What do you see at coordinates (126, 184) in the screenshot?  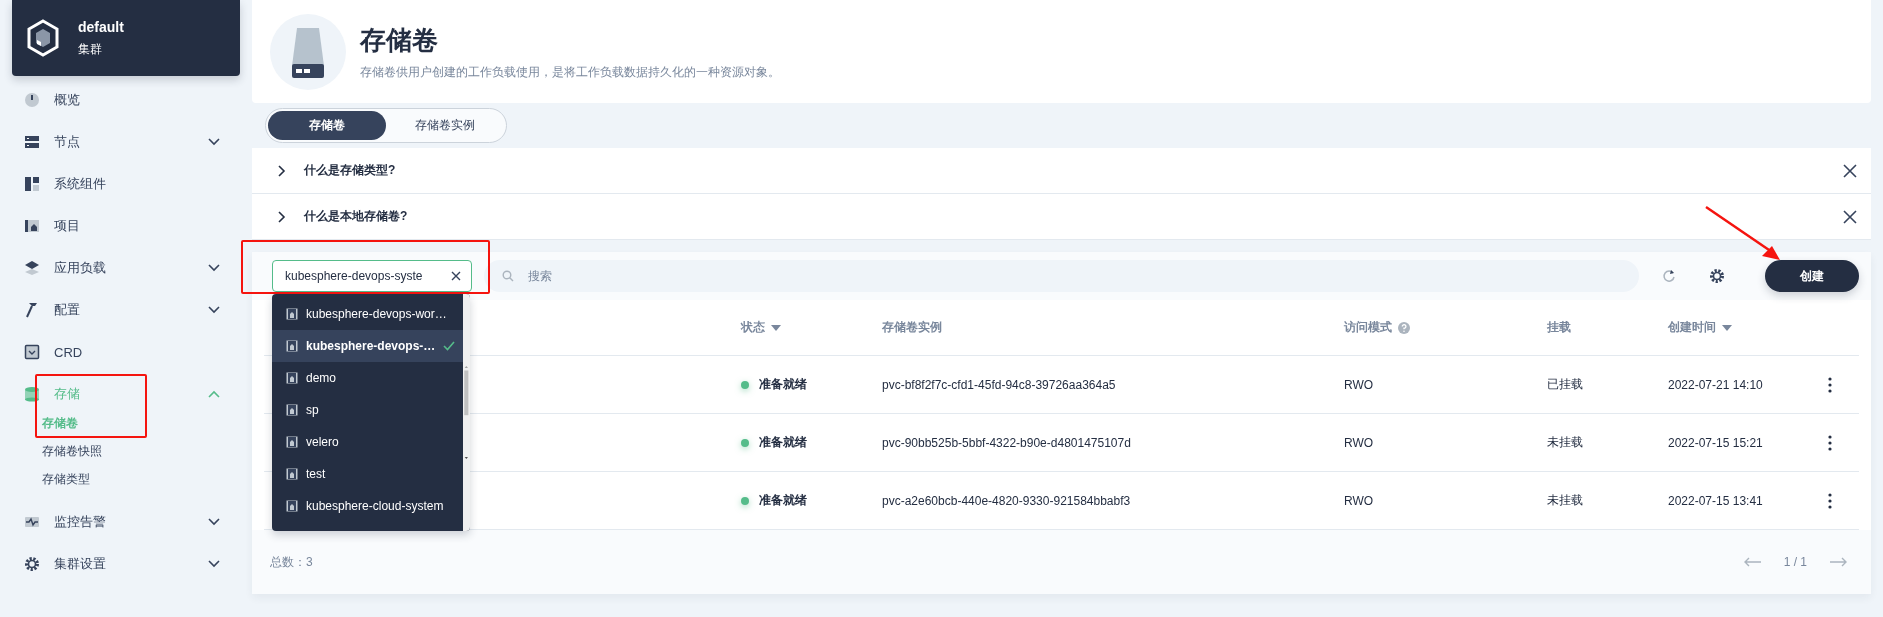 I see `sidebar-item: 系统组件` at bounding box center [126, 184].